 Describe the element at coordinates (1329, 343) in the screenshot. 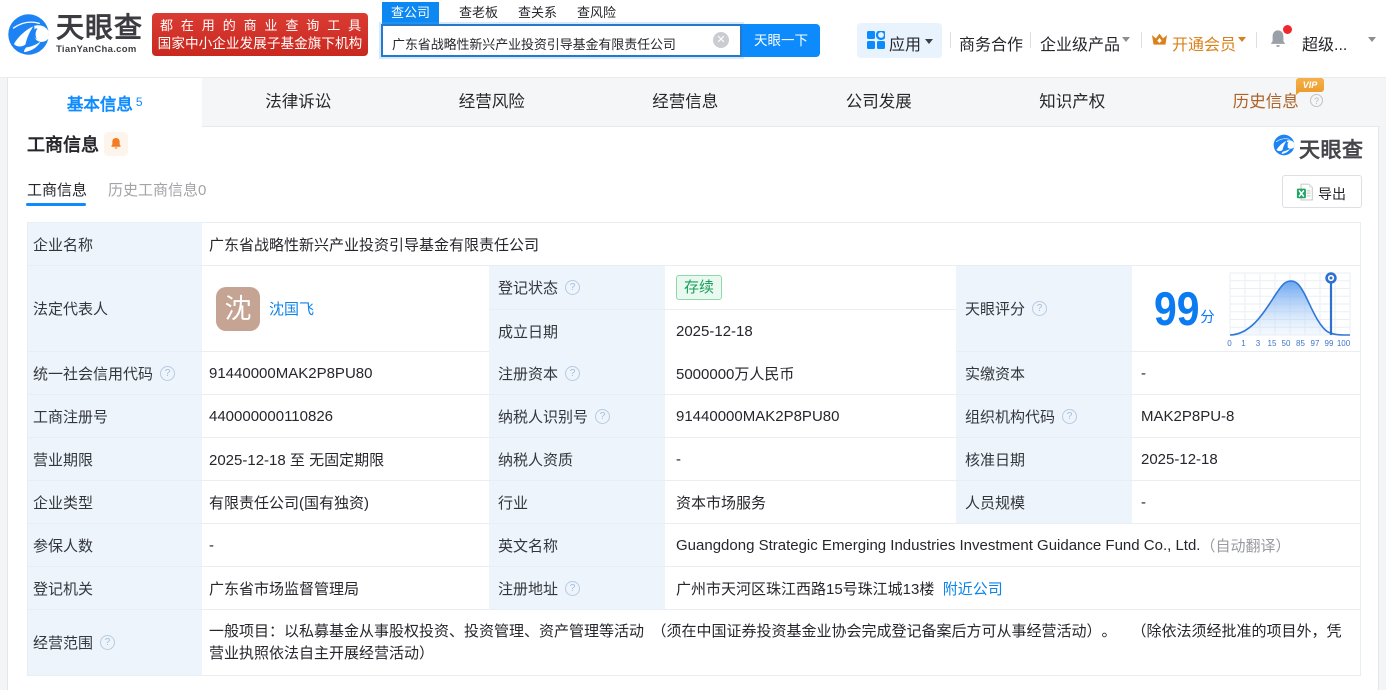

I see `svg-text: 99` at that location.